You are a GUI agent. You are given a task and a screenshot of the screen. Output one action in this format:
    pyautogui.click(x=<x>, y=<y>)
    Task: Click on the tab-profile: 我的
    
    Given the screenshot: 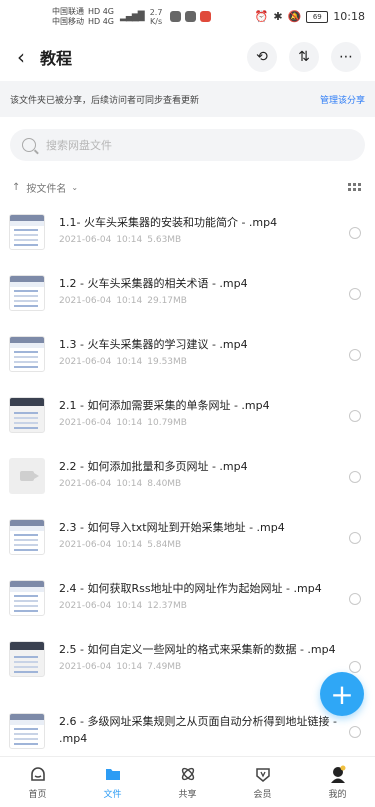 What is the action you would take?
    pyautogui.click(x=337, y=782)
    